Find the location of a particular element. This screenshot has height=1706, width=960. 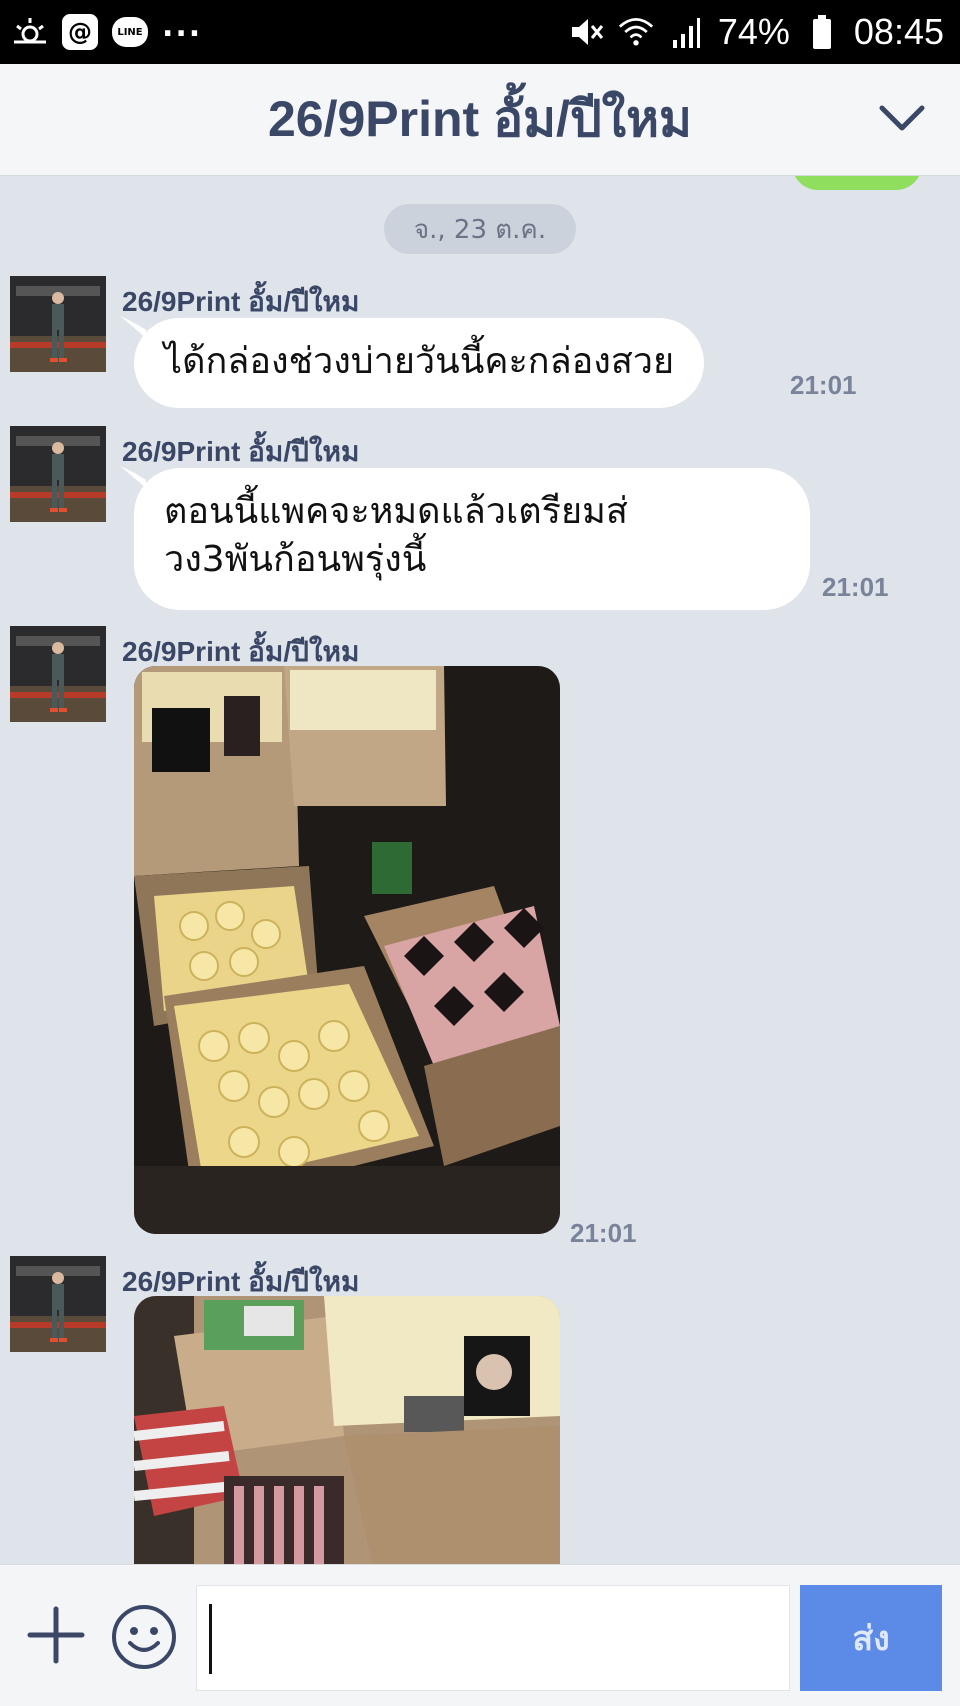

wifi-icon is located at coordinates (636, 32).